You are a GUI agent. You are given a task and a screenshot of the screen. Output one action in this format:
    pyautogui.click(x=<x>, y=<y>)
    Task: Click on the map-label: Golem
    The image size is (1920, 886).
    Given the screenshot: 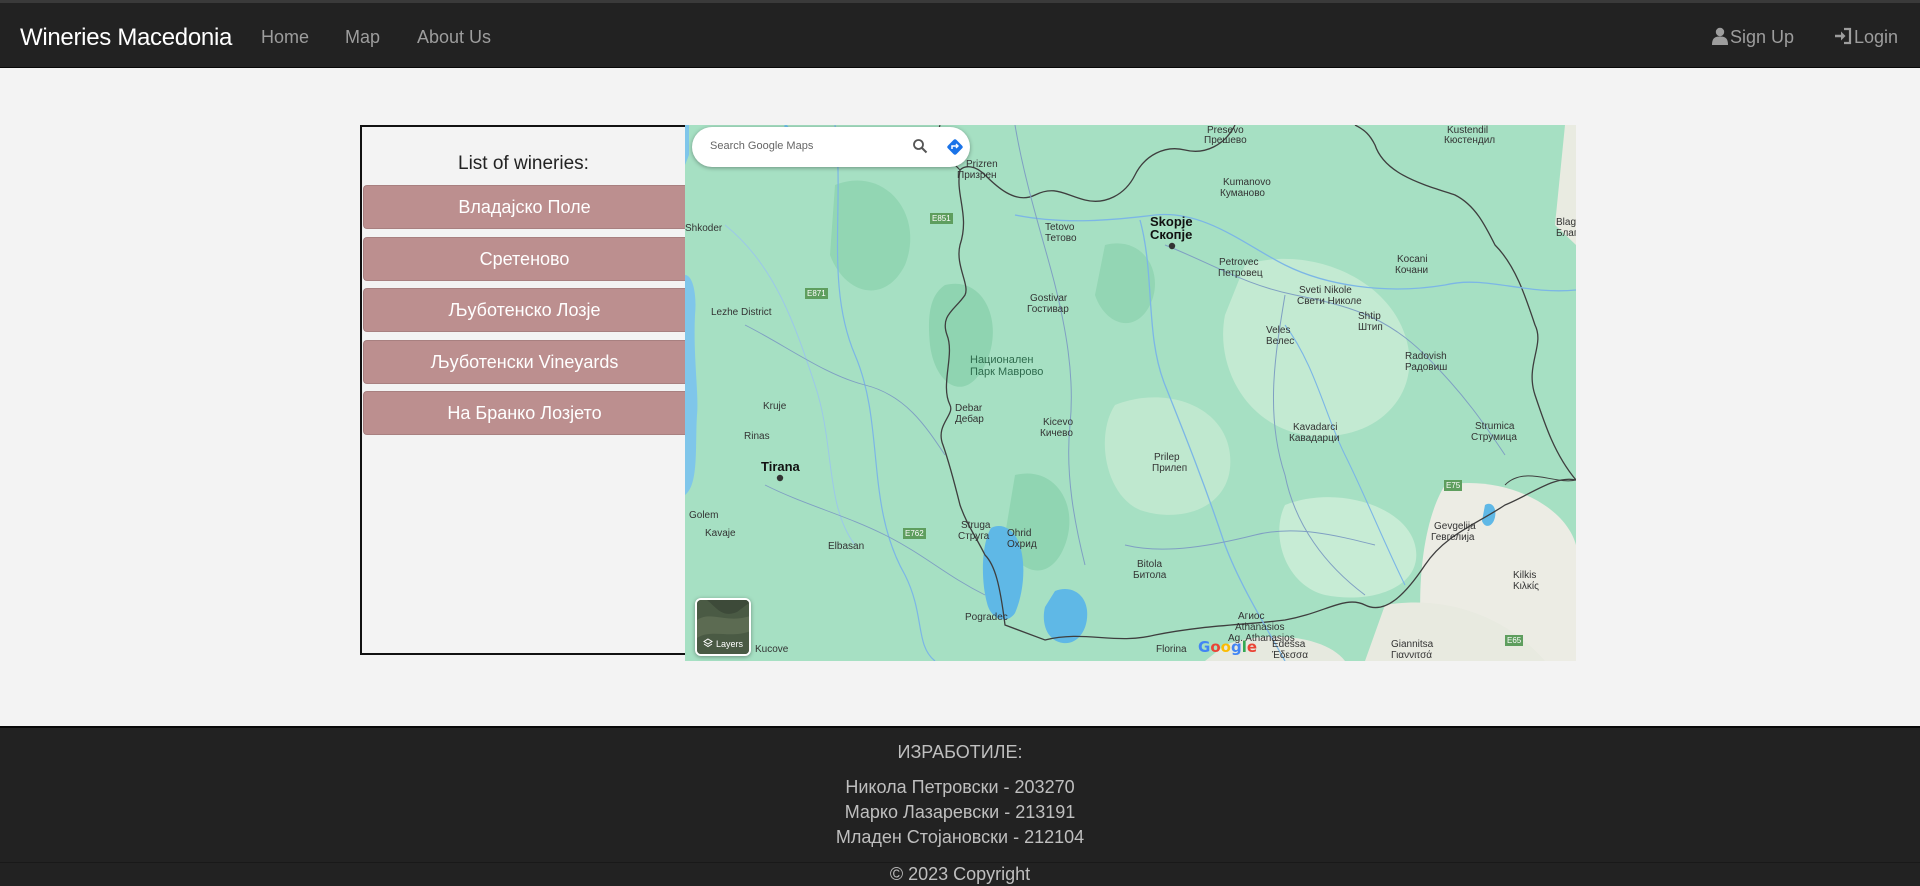 What is the action you would take?
    pyautogui.click(x=704, y=515)
    